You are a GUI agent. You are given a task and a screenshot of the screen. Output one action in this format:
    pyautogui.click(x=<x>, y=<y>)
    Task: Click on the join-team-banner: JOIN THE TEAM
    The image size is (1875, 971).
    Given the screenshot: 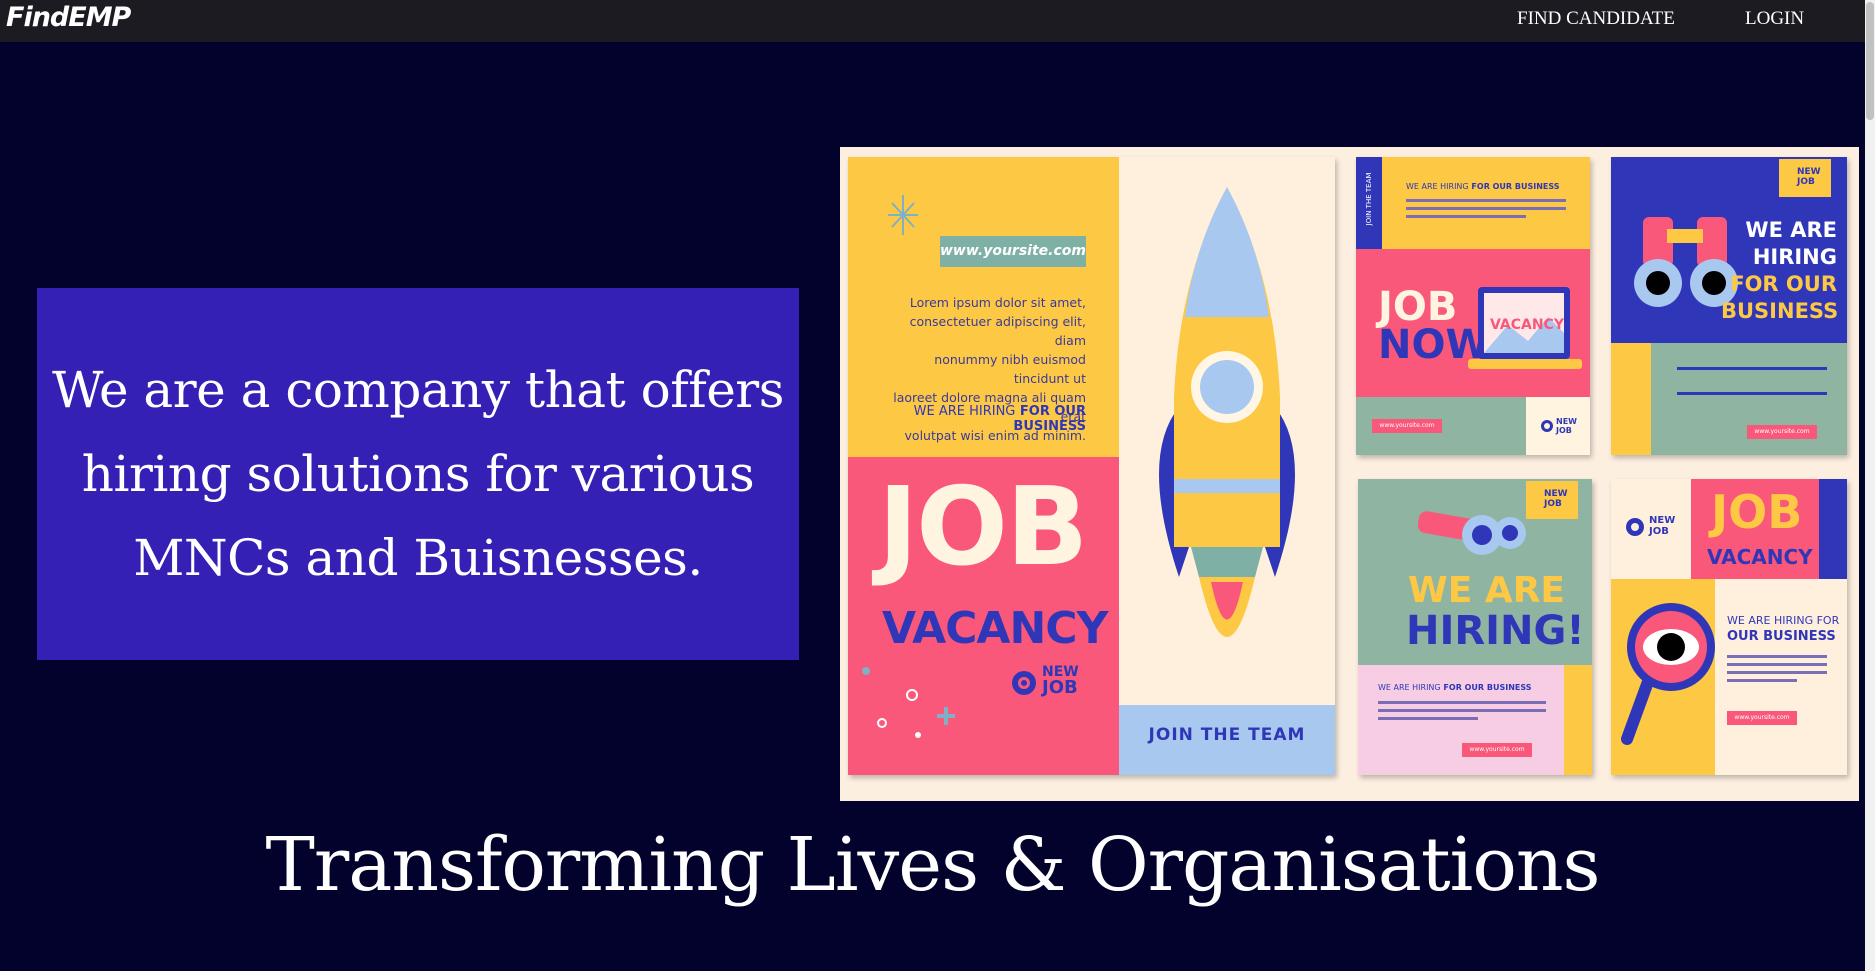 What is the action you would take?
    pyautogui.click(x=1227, y=740)
    